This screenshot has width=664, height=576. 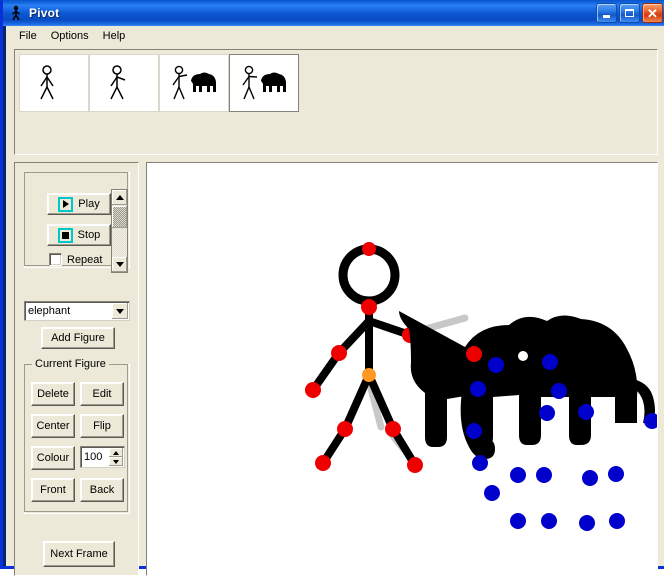 I want to click on joint-elephant-head-anchor, so click(x=474, y=354).